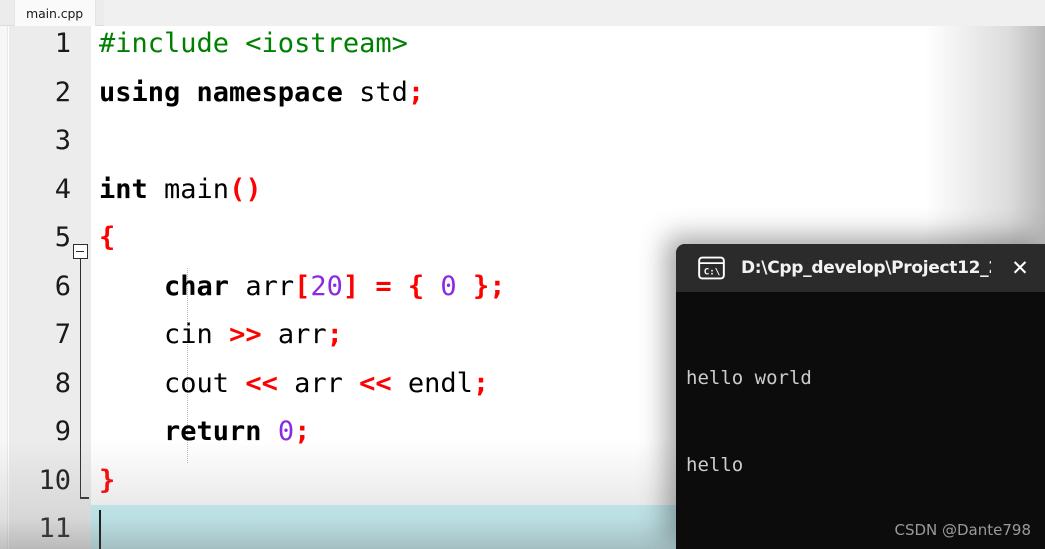  I want to click on code-line: cout << arr << endl;, so click(294, 384).